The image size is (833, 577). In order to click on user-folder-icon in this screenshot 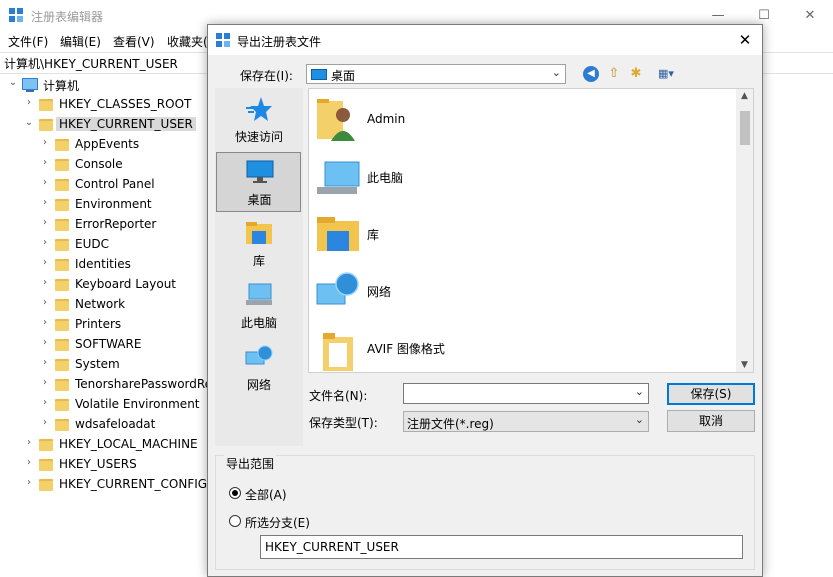, I will do `click(336, 120)`.